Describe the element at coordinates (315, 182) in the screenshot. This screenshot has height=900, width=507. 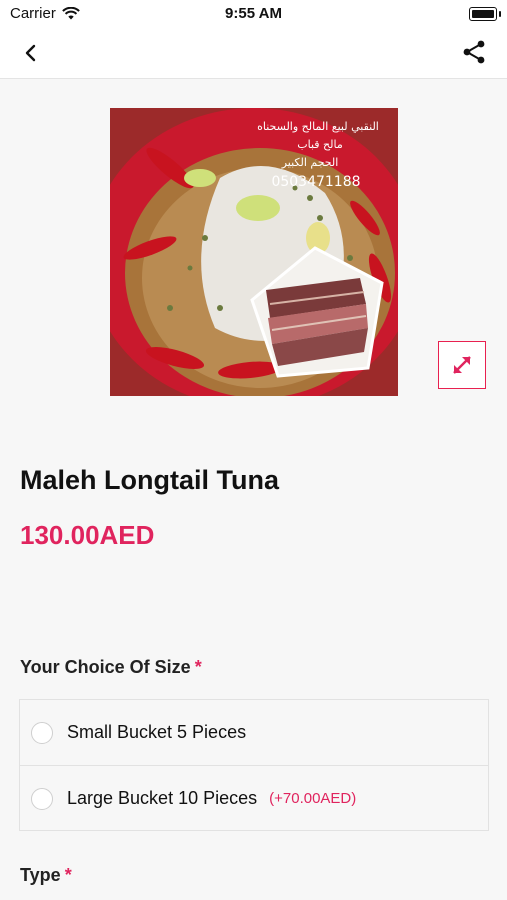
I see `image-overlay-phone: 0503471188` at that location.